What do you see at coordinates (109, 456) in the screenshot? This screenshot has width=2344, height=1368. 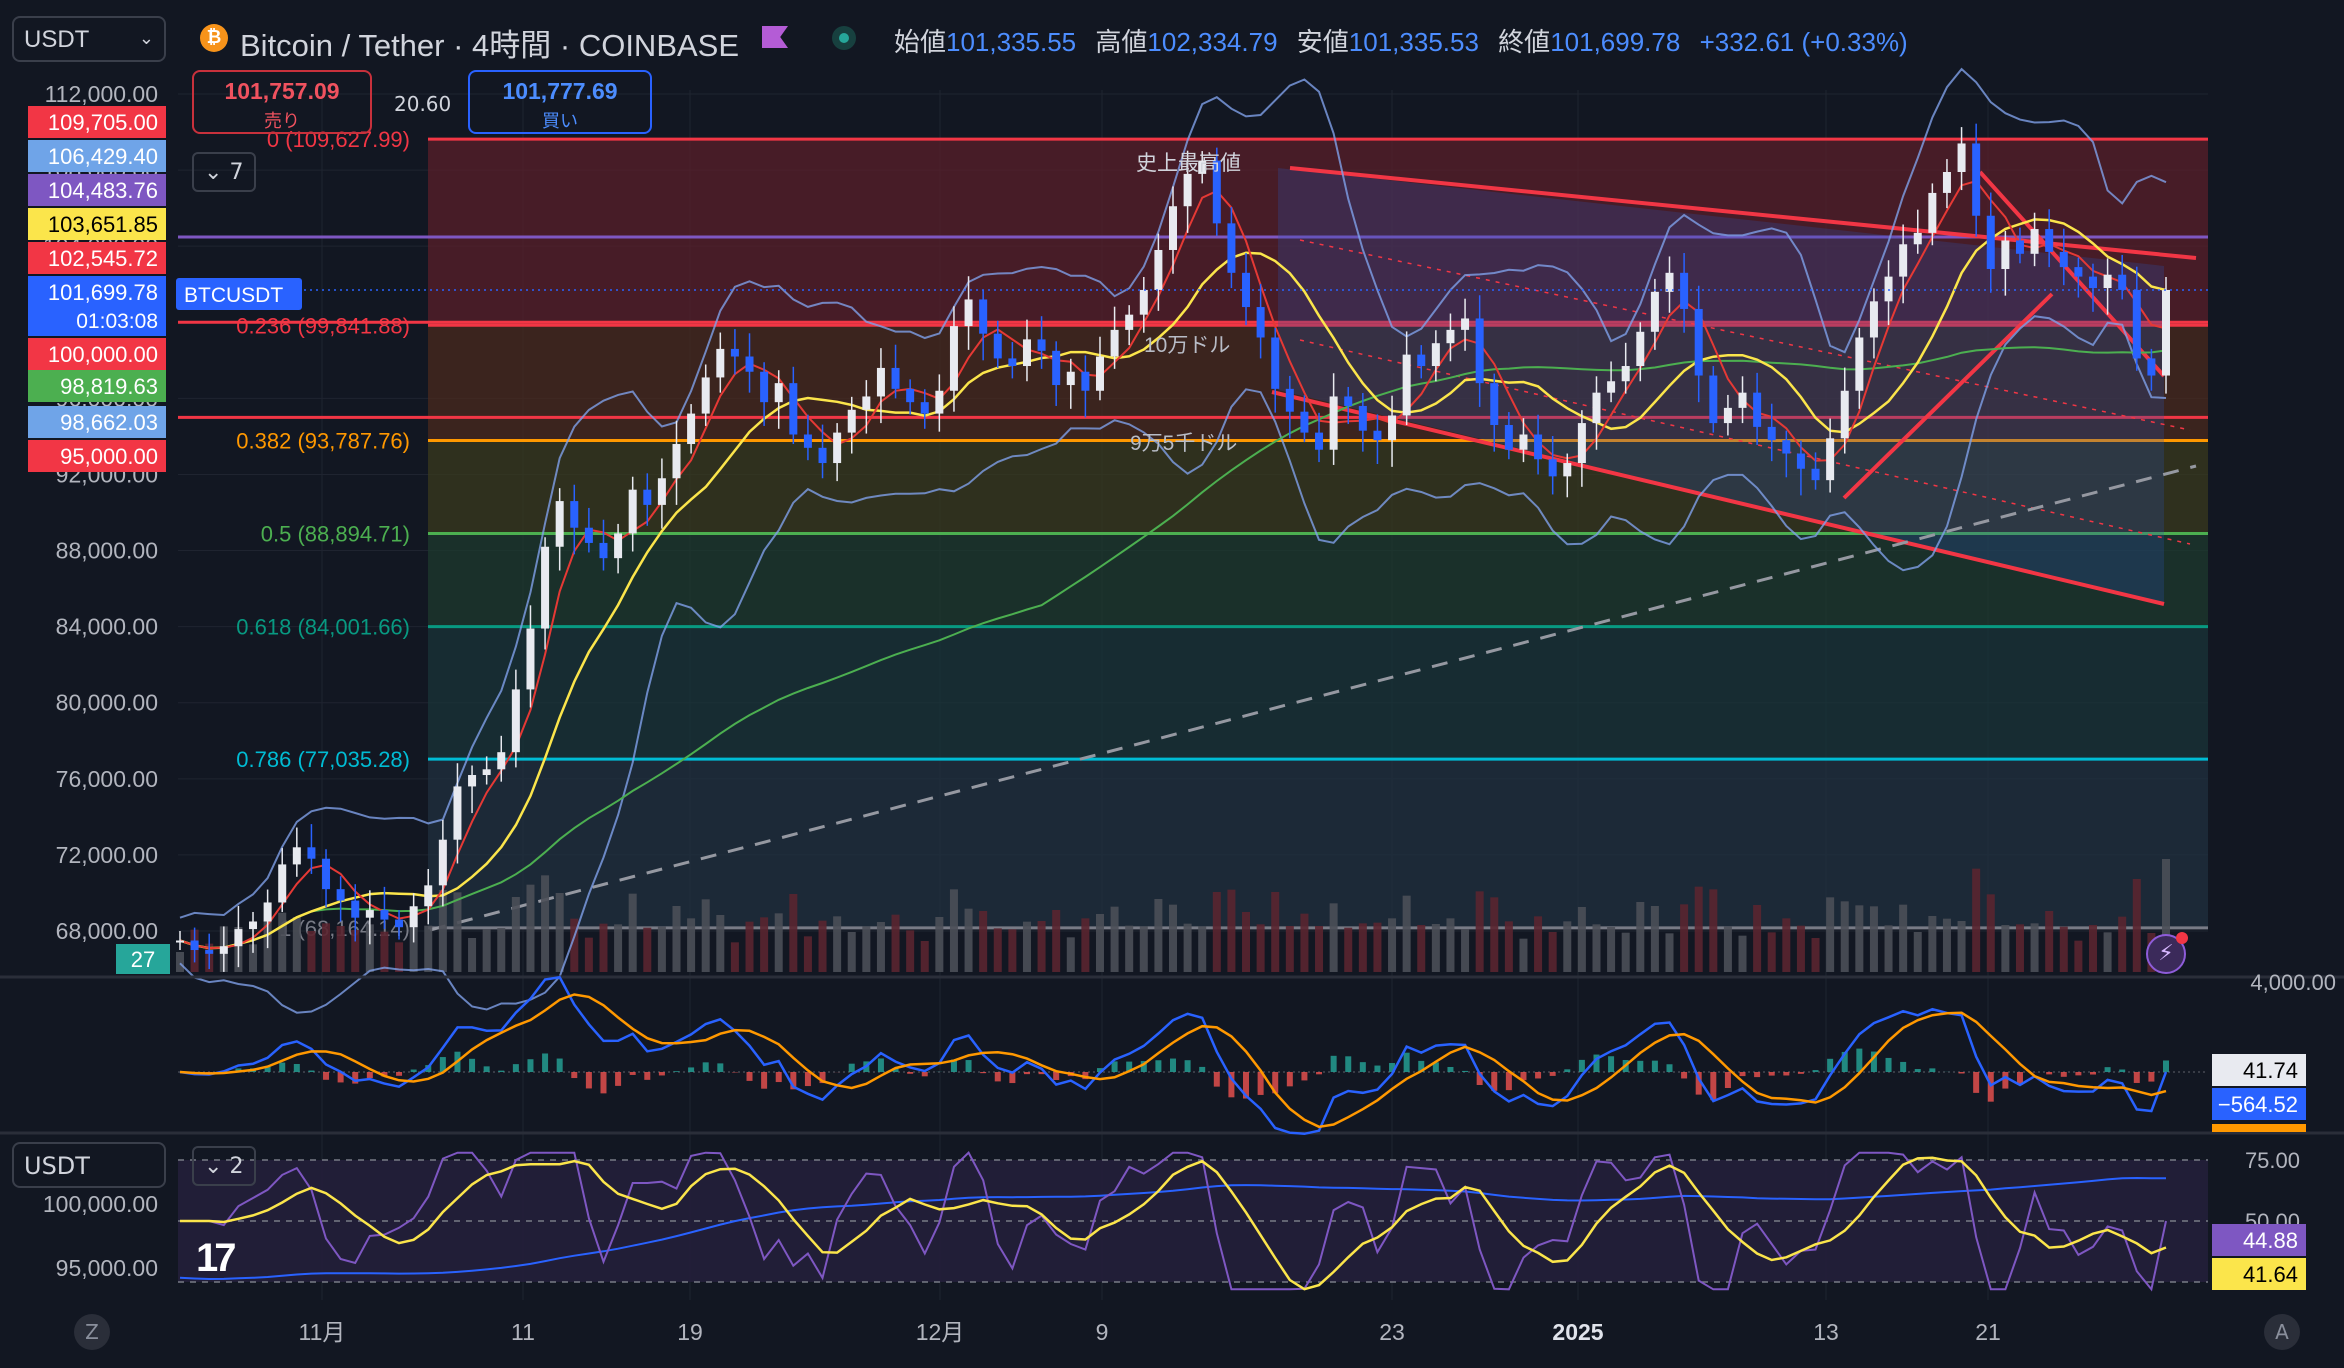 I see `price-label: 95,000.00` at bounding box center [109, 456].